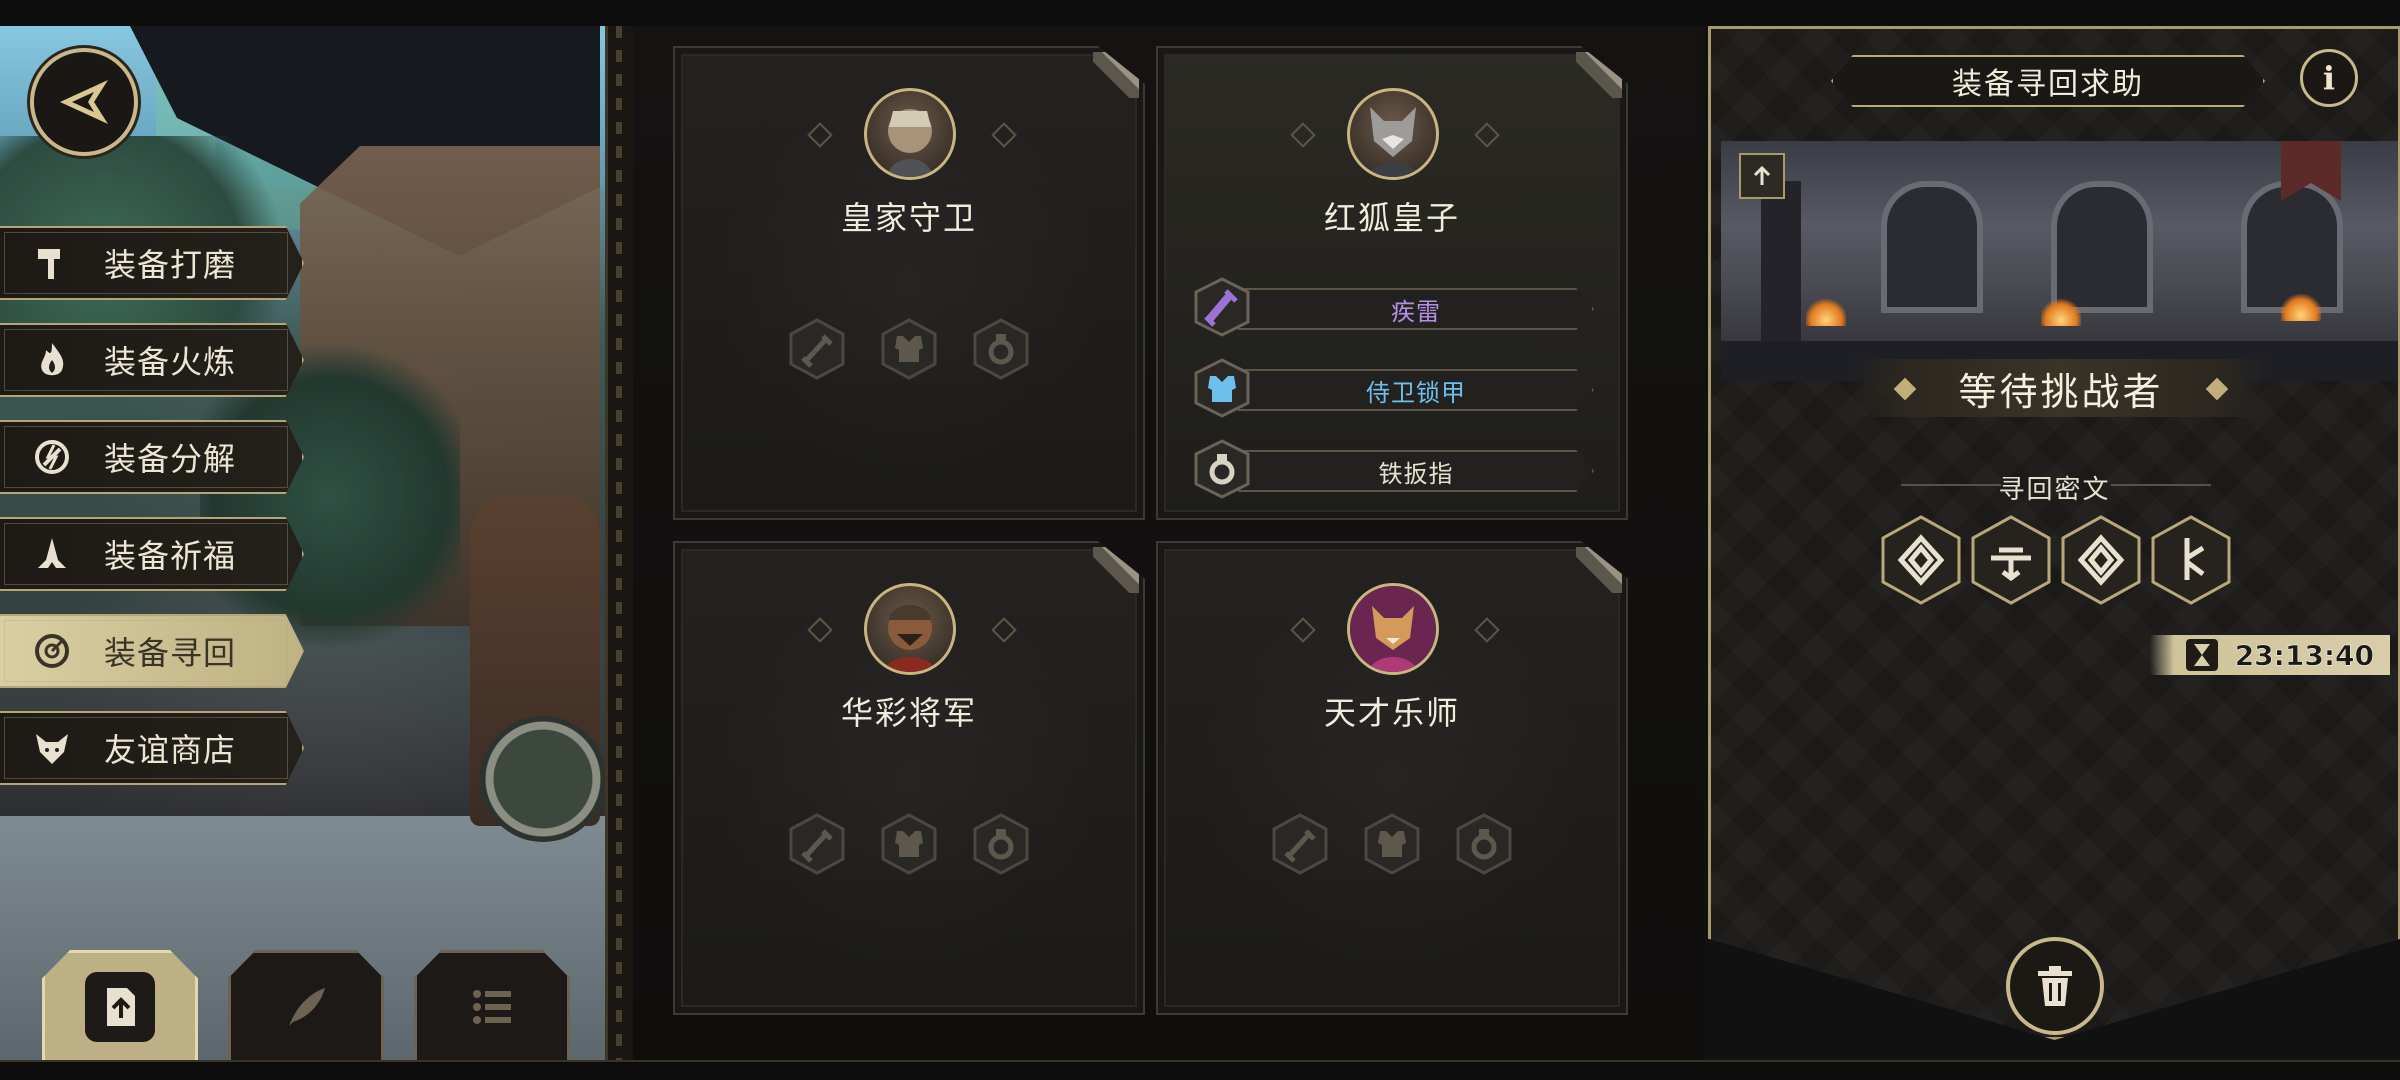  Describe the element at coordinates (170, 556) in the screenshot. I see `menu-item-label: 装备祈福` at that location.